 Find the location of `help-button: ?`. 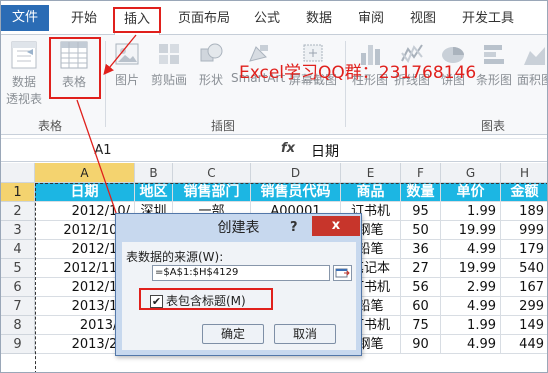

help-button: ? is located at coordinates (294, 227).